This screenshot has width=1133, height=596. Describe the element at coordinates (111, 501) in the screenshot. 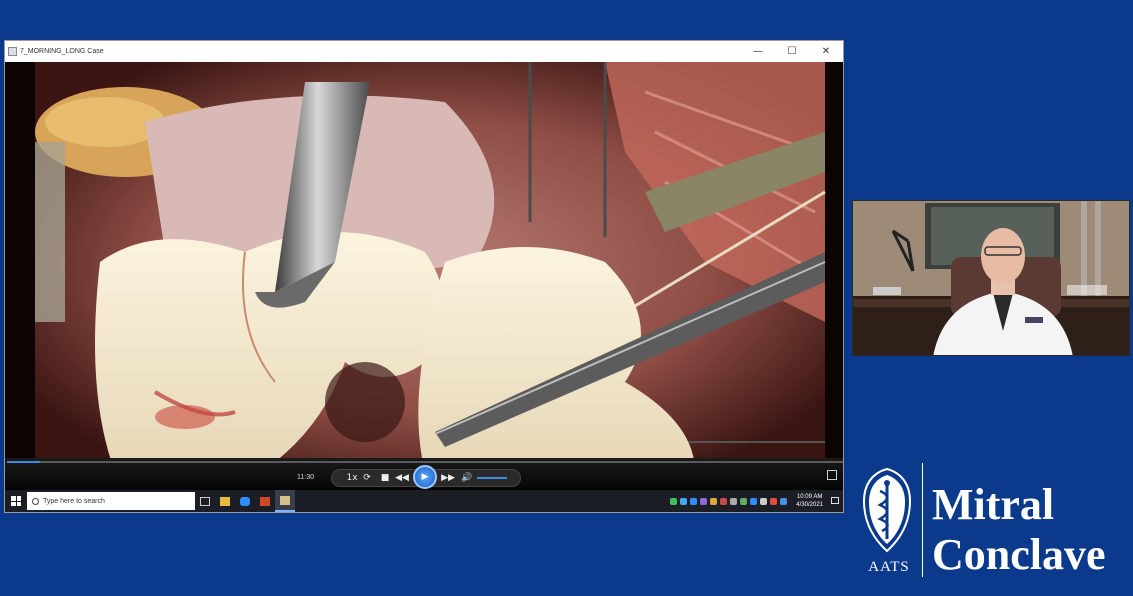

I see `taskbar-search-box: Type here to search` at that location.